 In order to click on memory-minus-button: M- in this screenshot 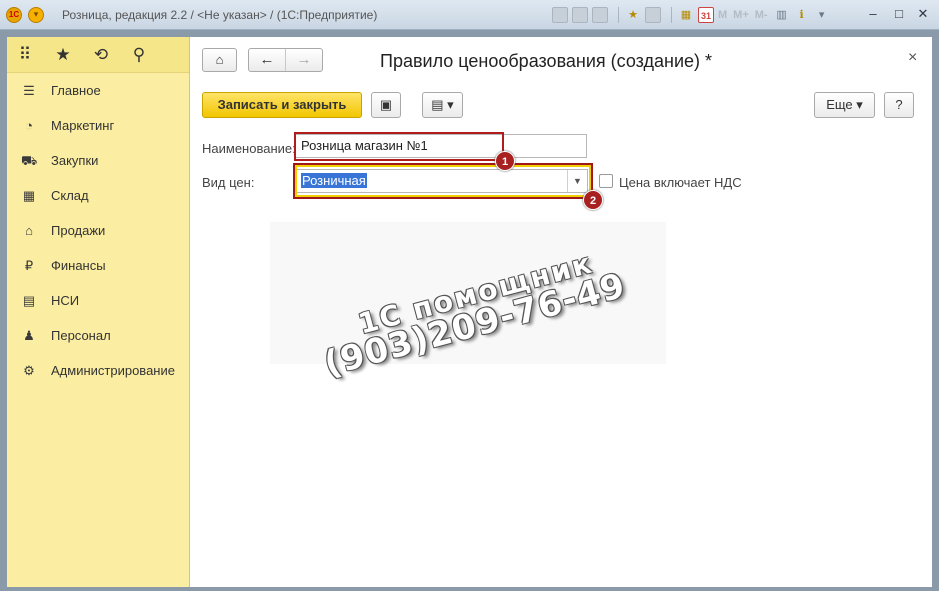, I will do `click(761, 15)`.